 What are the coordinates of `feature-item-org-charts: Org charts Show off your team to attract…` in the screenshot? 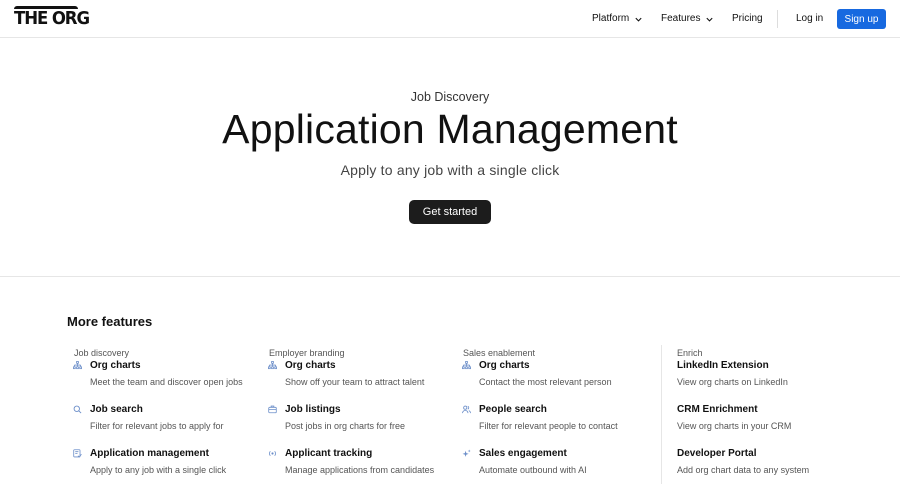 It's located at (343, 381).